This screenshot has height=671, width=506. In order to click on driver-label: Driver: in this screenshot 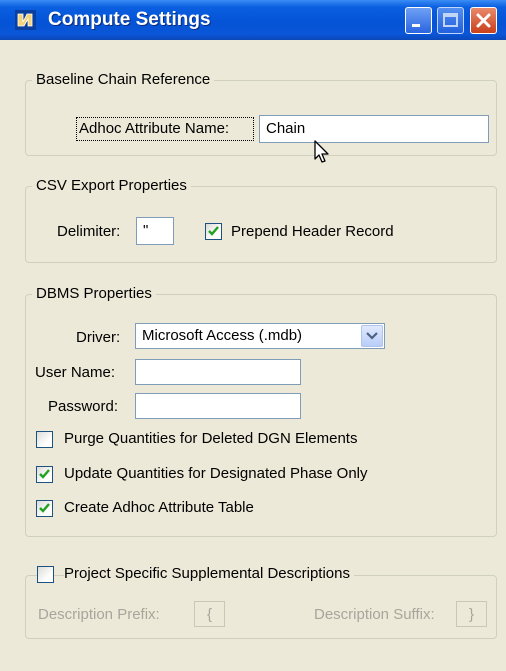, I will do `click(98, 337)`.